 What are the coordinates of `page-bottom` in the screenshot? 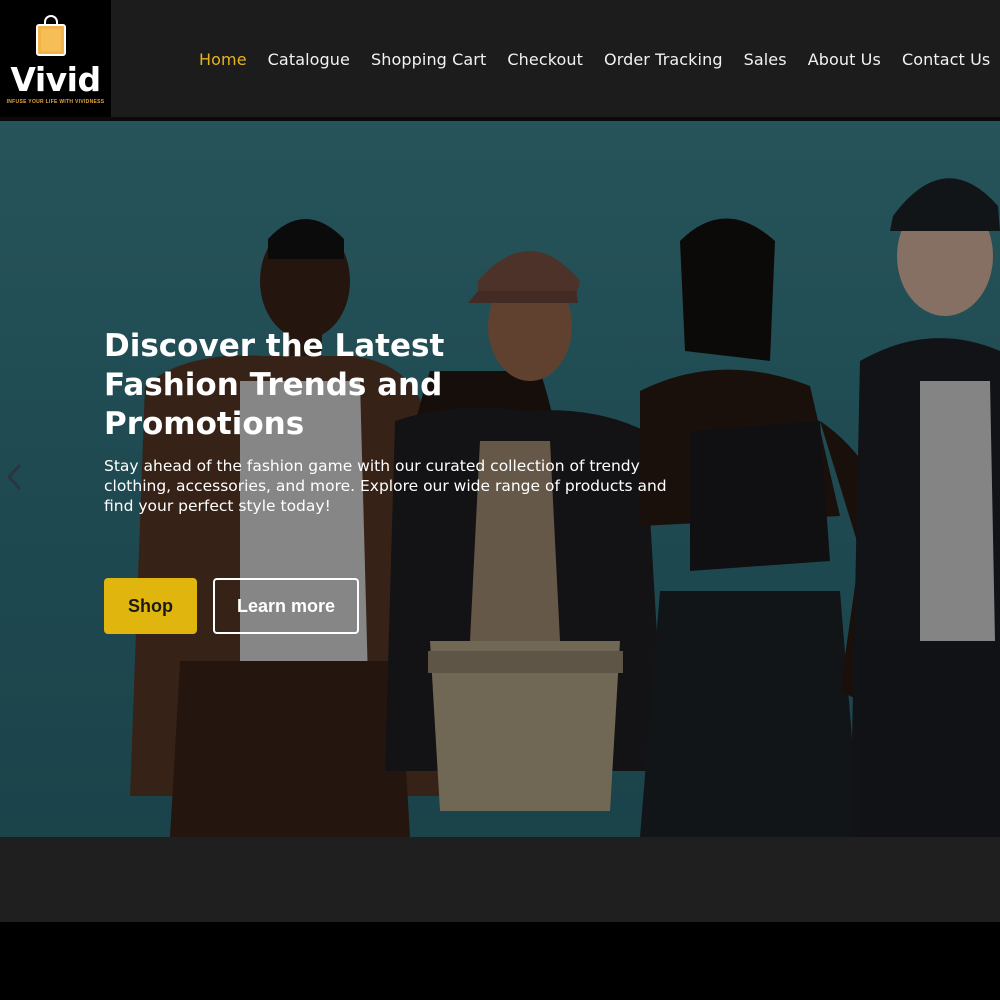 It's located at (500, 961).